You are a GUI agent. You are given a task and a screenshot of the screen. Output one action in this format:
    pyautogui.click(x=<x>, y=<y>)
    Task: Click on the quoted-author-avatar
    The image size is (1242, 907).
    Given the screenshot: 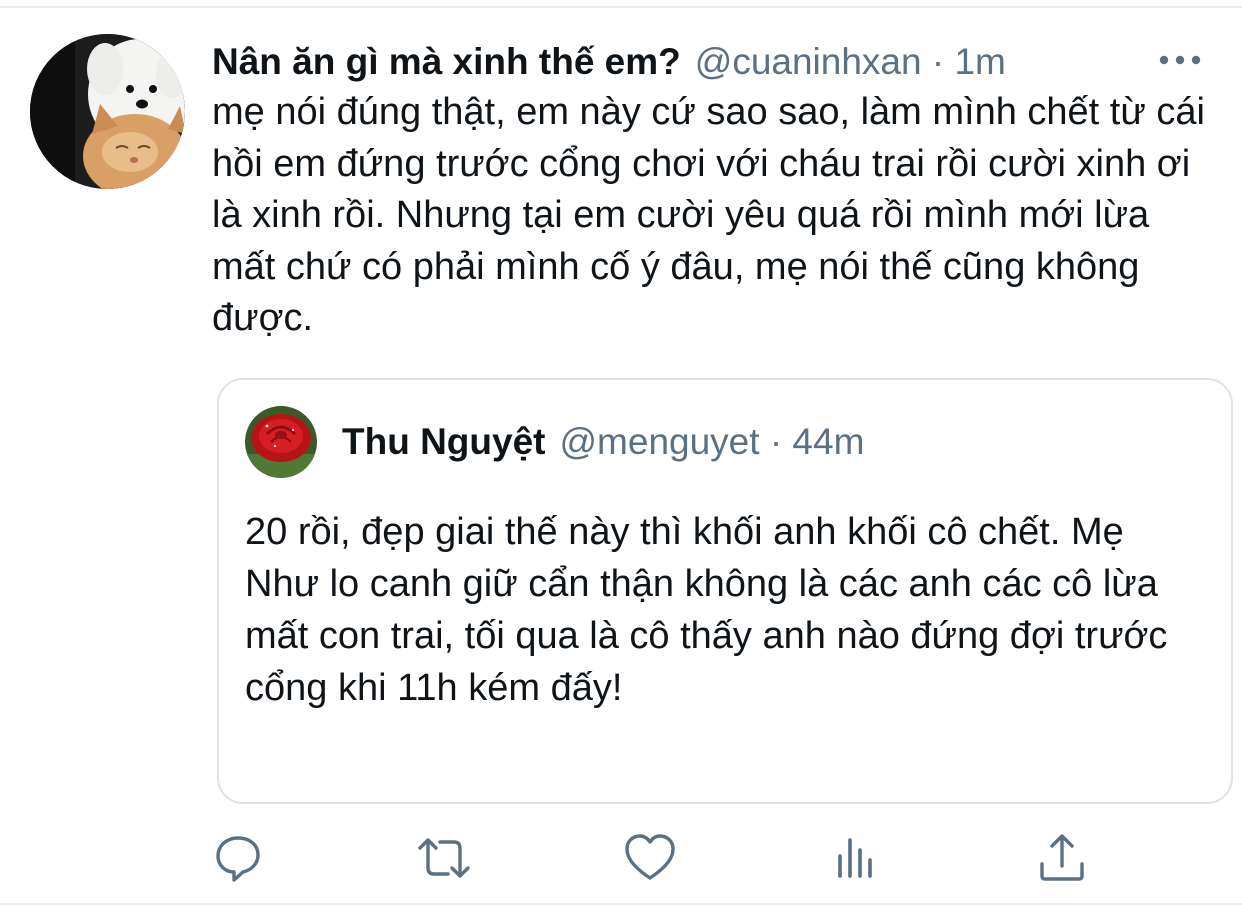 What is the action you would take?
    pyautogui.click(x=281, y=442)
    